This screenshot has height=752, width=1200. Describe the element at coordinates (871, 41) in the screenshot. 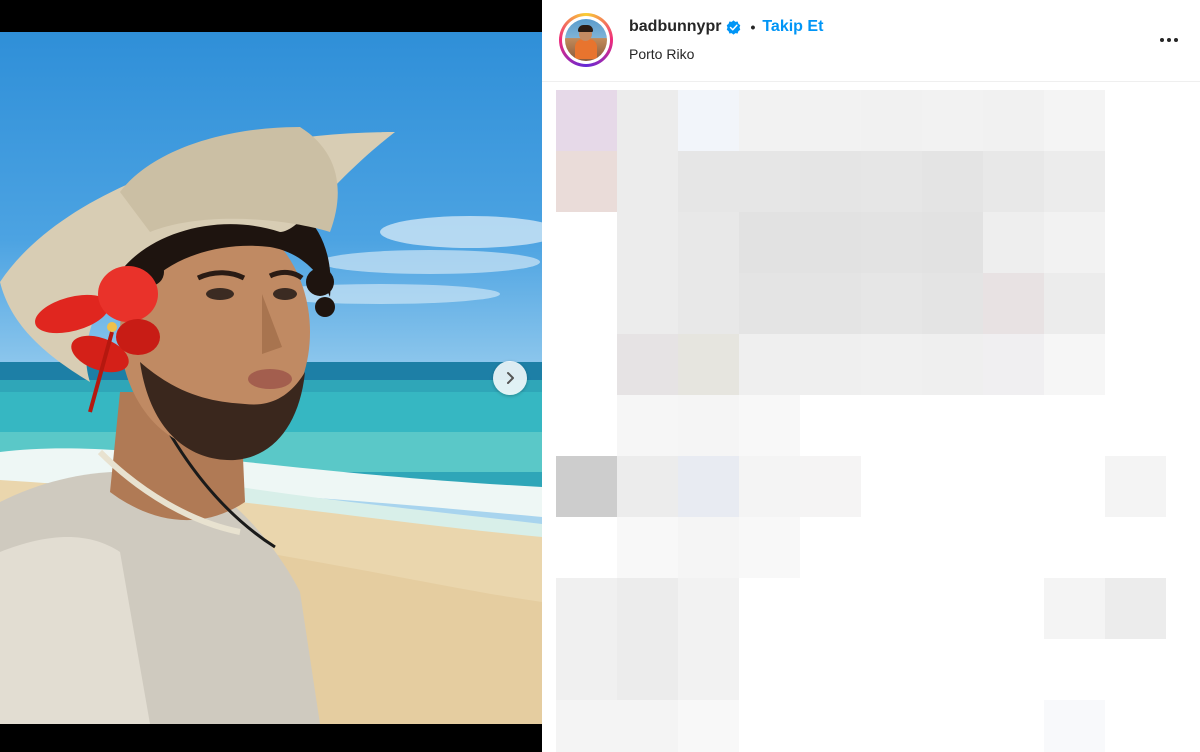

I see `post-header: badbunnypr • Takip Et Porto Riko` at that location.